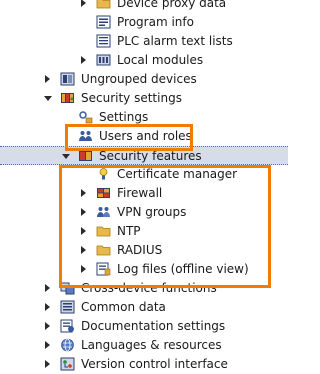 The image size is (320, 374). Describe the element at coordinates (67, 307) in the screenshot. I see `common-data-icon` at that location.